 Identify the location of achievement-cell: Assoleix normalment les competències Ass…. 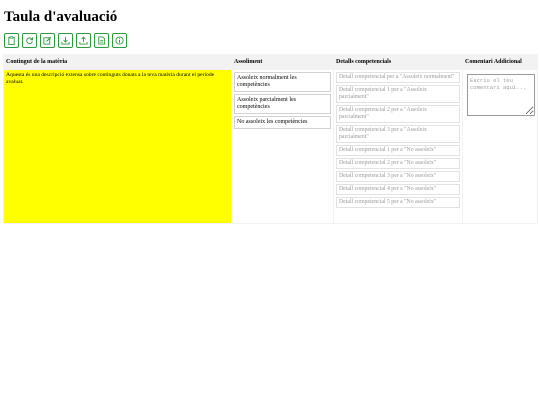
(282, 146).